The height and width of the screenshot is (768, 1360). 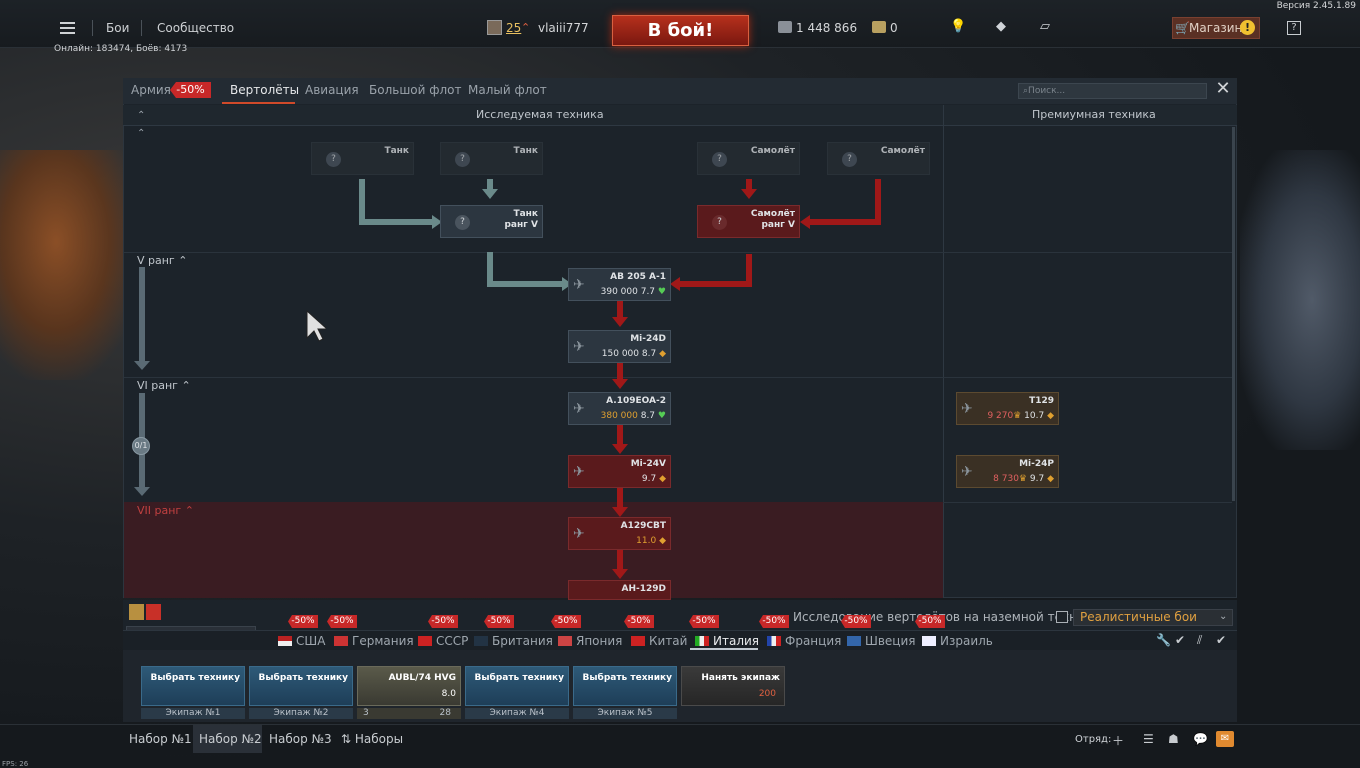 What do you see at coordinates (890, 641) in the screenshot?
I see `nation-sweden: Швеция` at bounding box center [890, 641].